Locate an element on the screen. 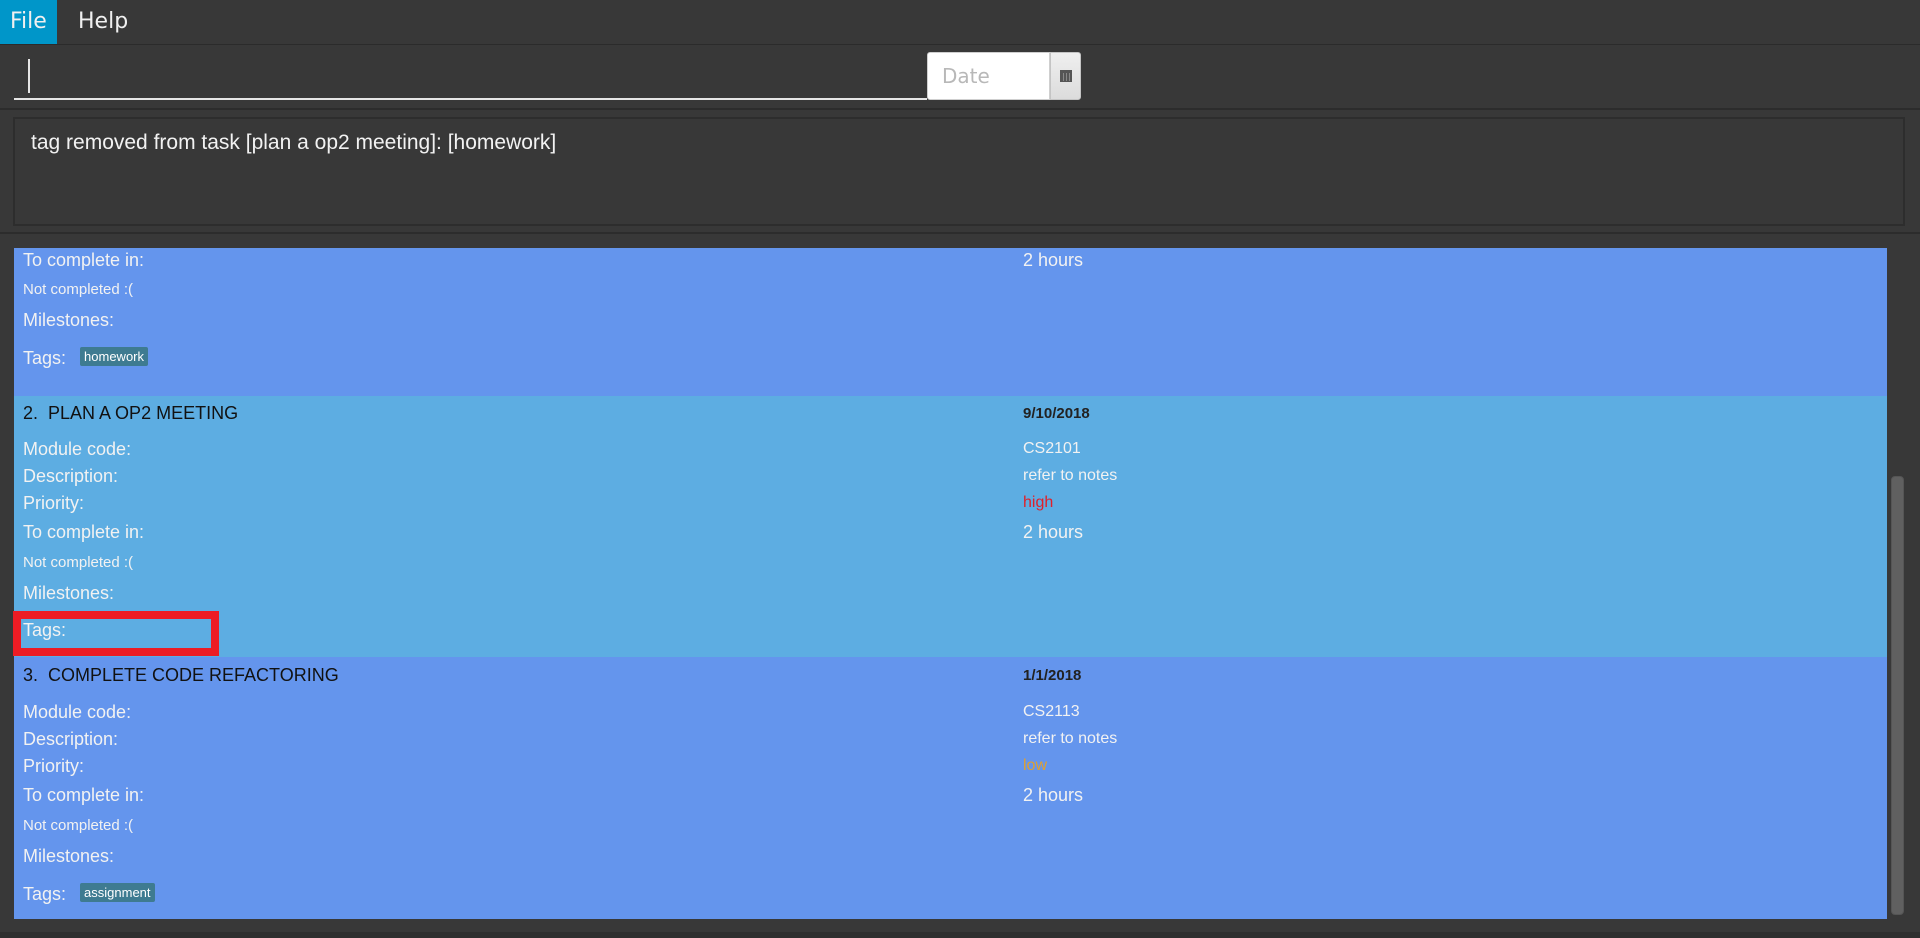  module-code-value: CS2101 is located at coordinates (1052, 448).